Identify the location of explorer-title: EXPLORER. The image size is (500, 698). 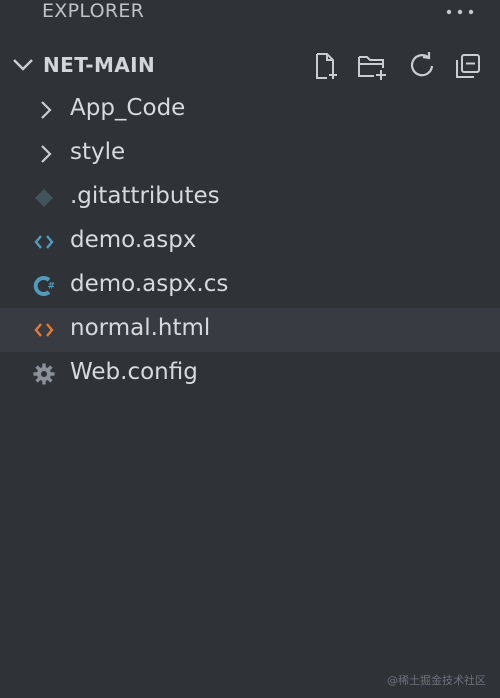
(93, 11).